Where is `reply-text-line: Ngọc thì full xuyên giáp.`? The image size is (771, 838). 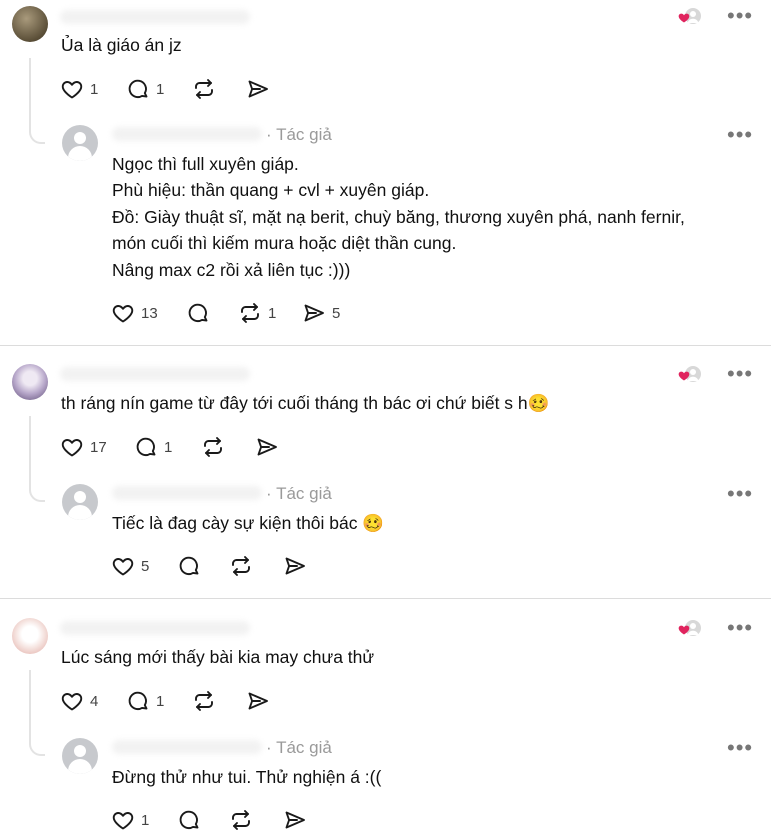
reply-text-line: Ngọc thì full xuyên giáp. is located at coordinates (205, 164).